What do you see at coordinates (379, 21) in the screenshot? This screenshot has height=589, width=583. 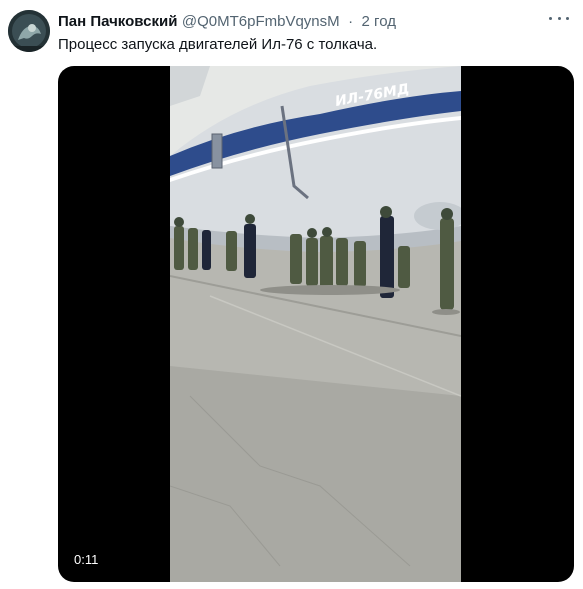 I see `timestamp: 2 год` at bounding box center [379, 21].